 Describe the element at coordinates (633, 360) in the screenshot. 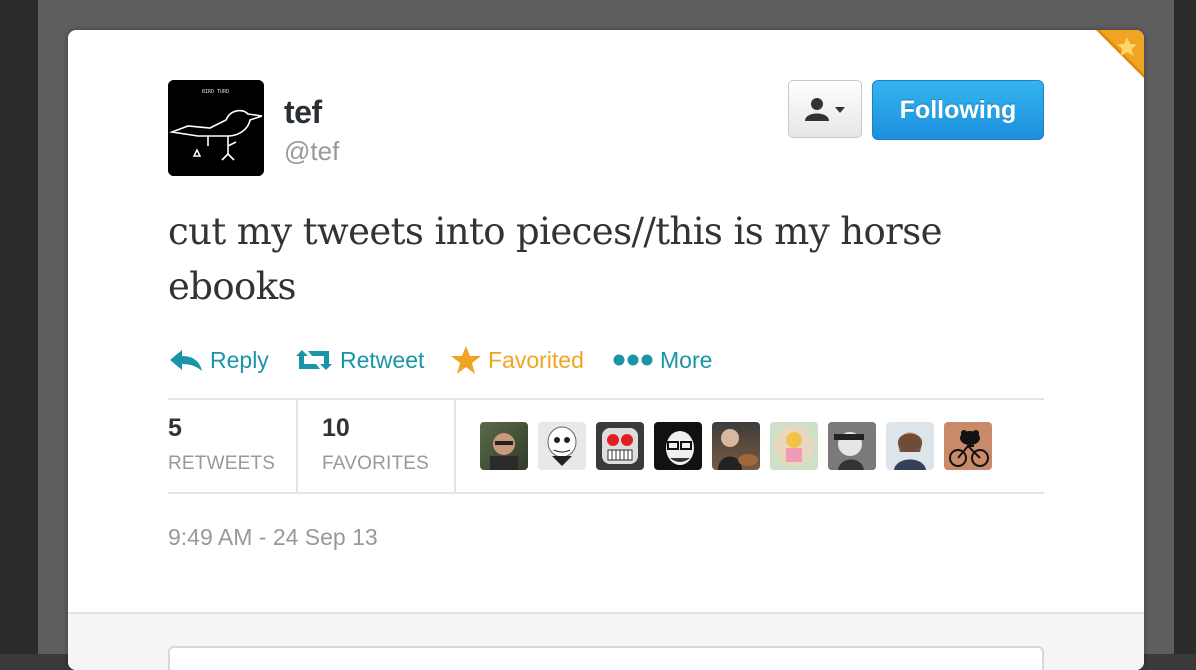

I see `more-dots-icon` at that location.